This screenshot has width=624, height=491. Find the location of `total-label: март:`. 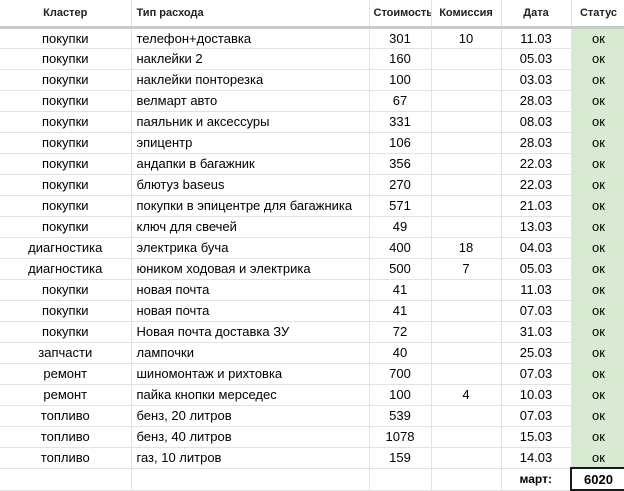

total-label: март: is located at coordinates (536, 479).